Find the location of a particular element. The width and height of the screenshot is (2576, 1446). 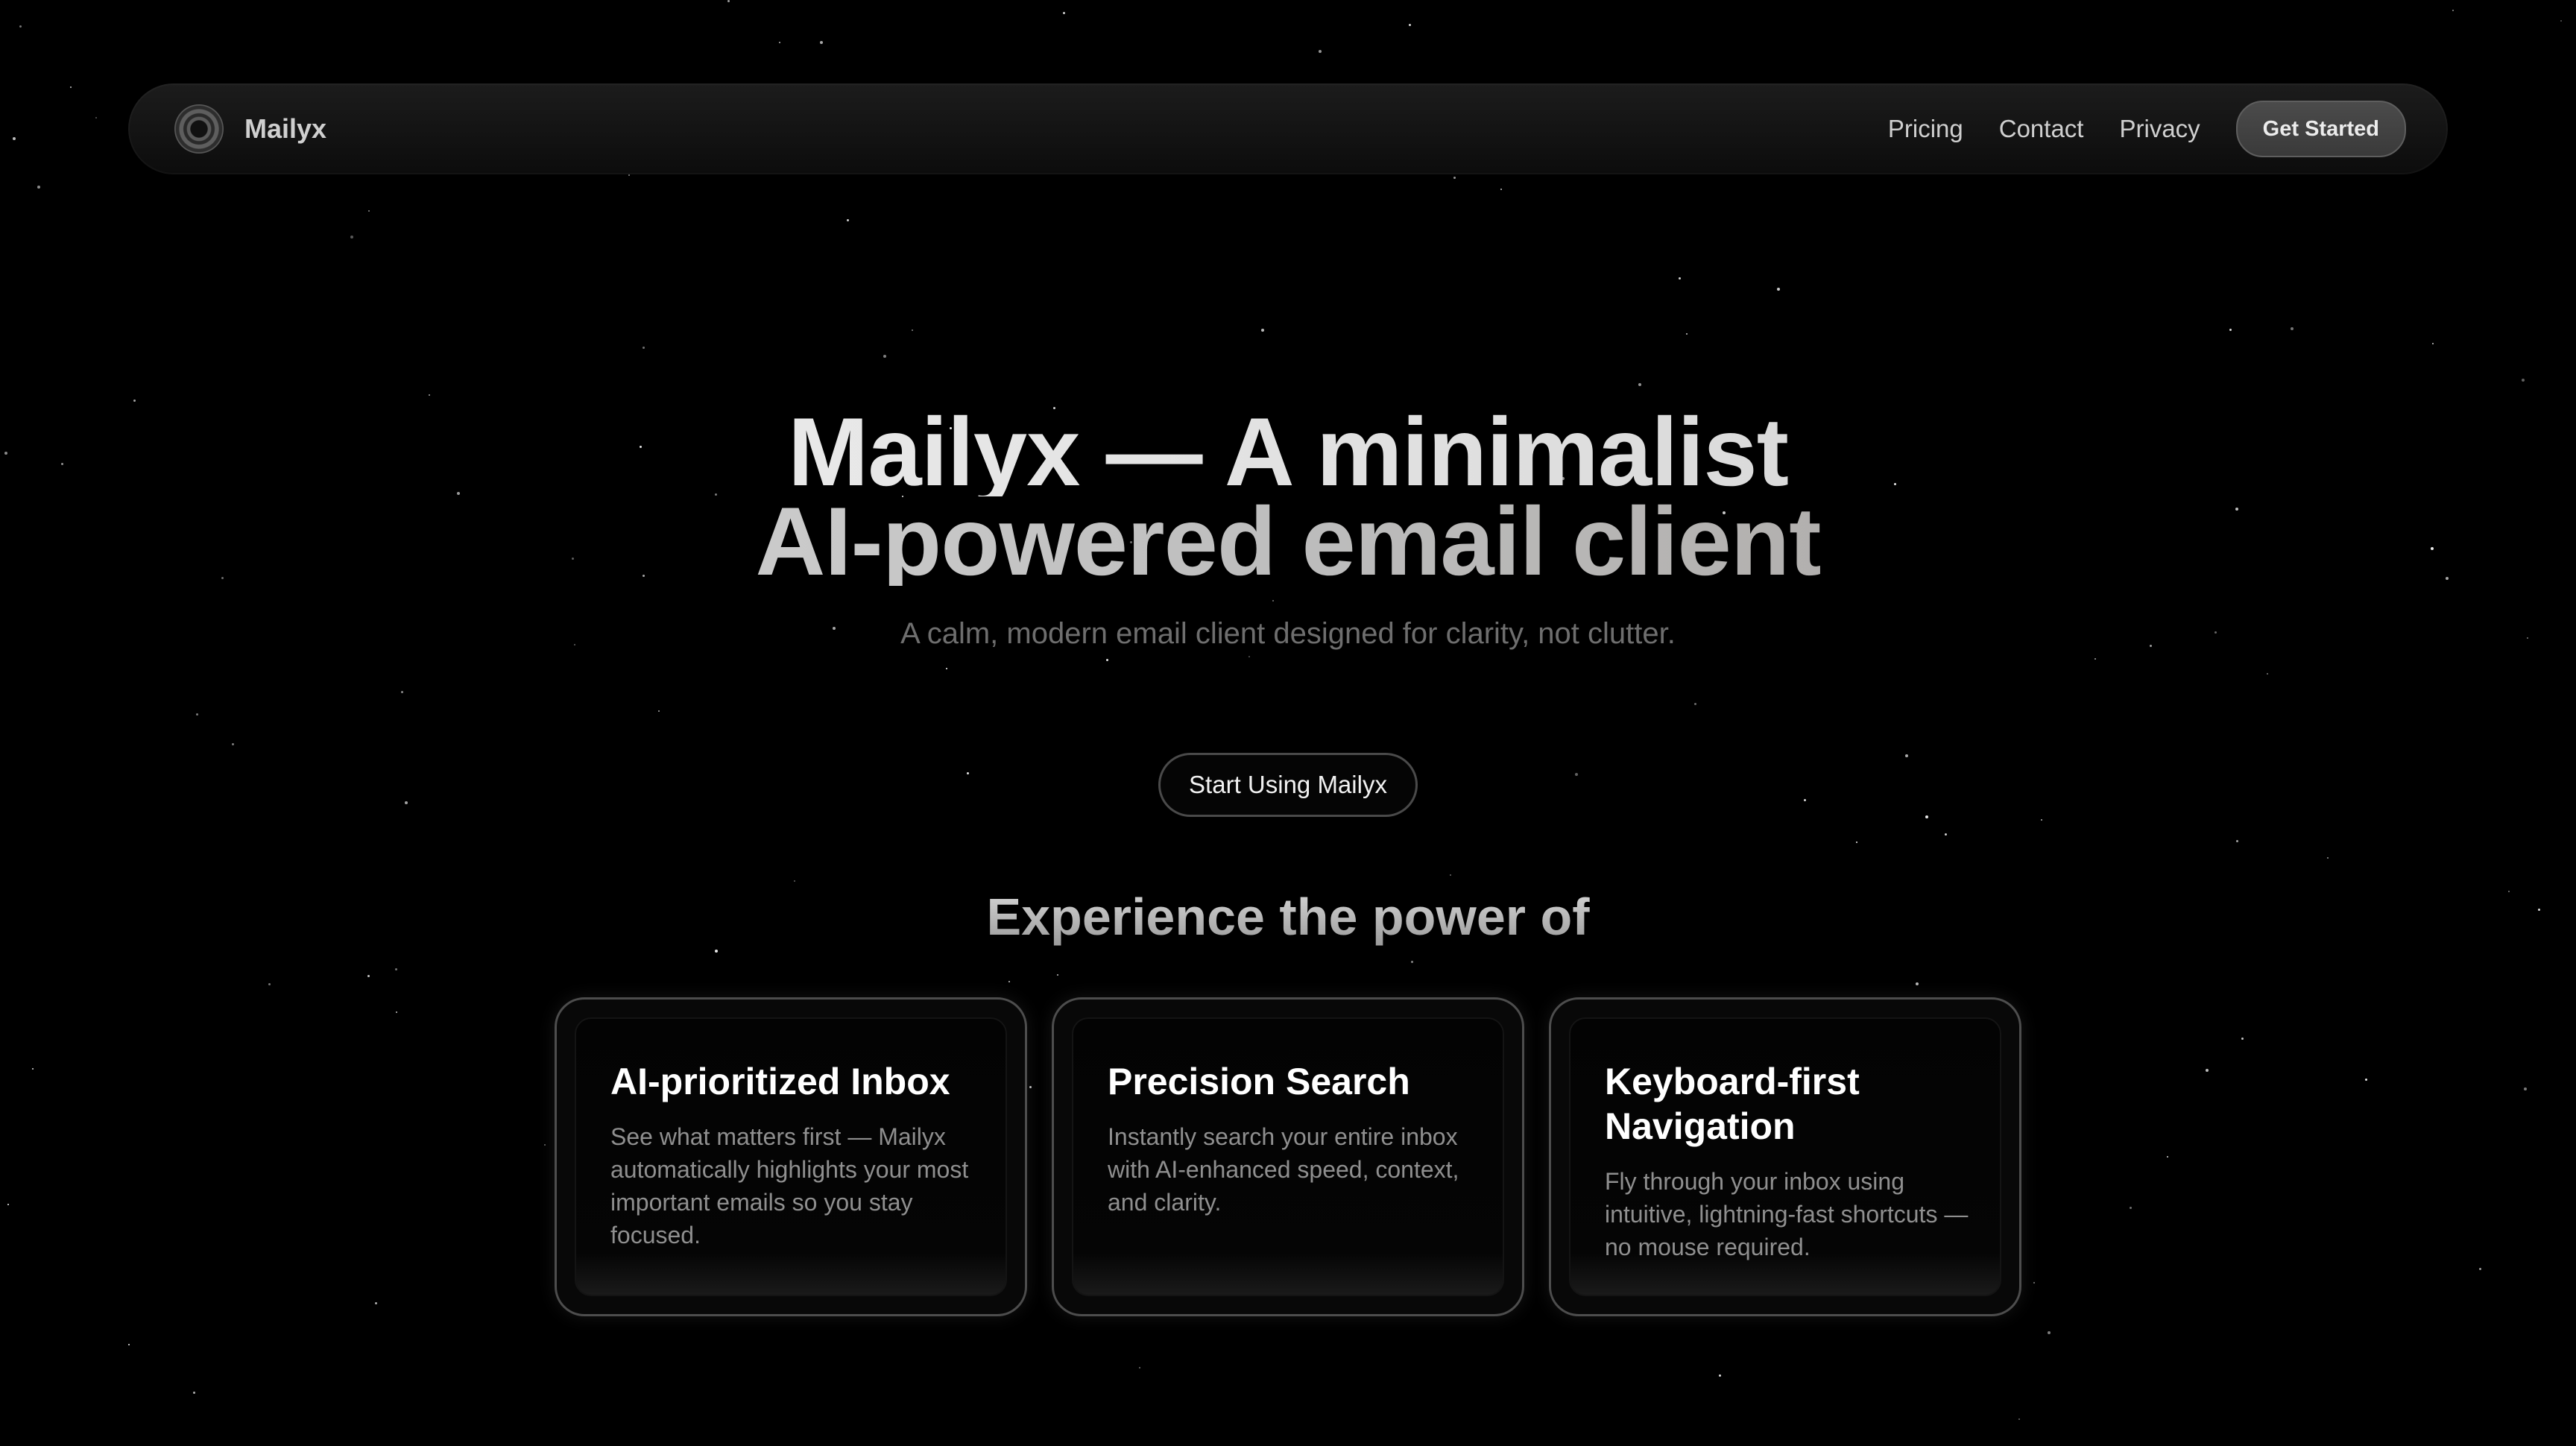

nav-link-contact: Contact is located at coordinates (2042, 129).